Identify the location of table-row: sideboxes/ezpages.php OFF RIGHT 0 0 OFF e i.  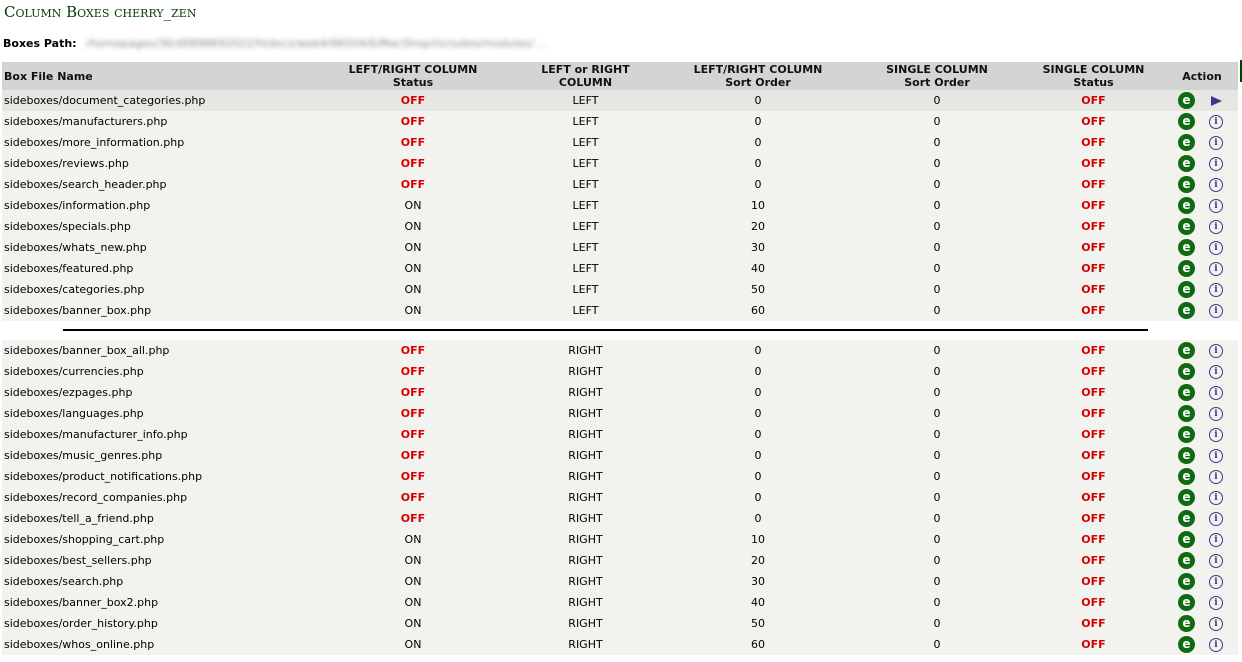
(620, 392).